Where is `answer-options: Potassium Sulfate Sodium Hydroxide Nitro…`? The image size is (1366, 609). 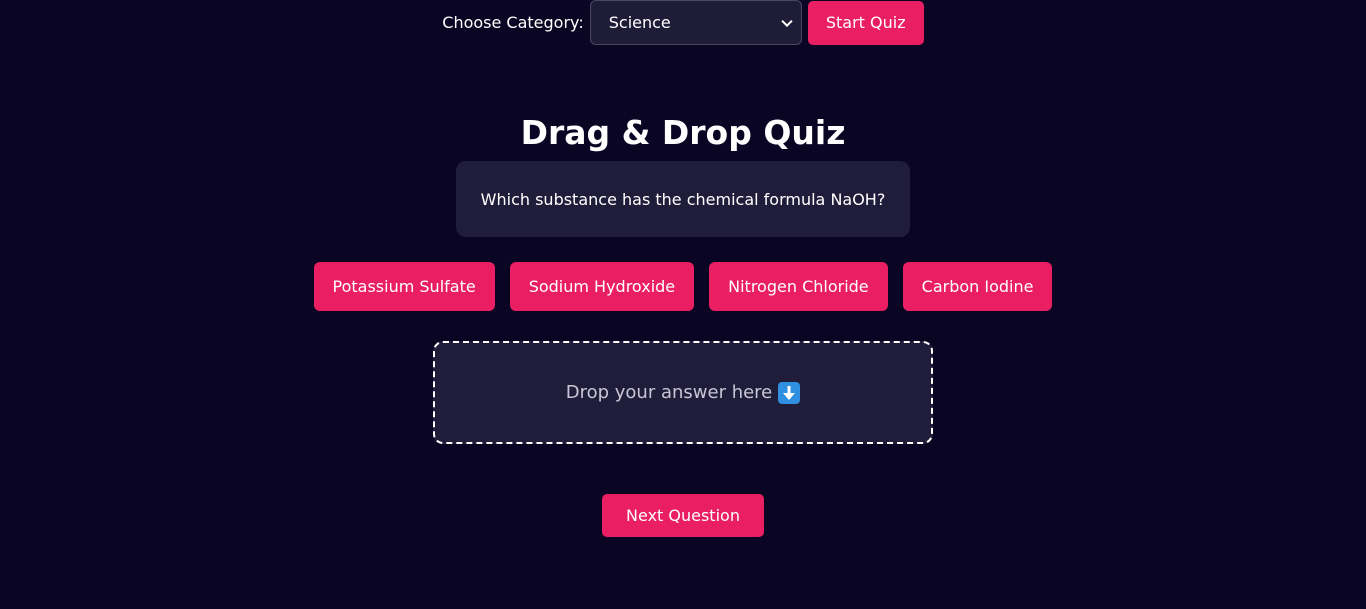 answer-options: Potassium Sulfate Sodium Hydroxide Nitro… is located at coordinates (683, 286).